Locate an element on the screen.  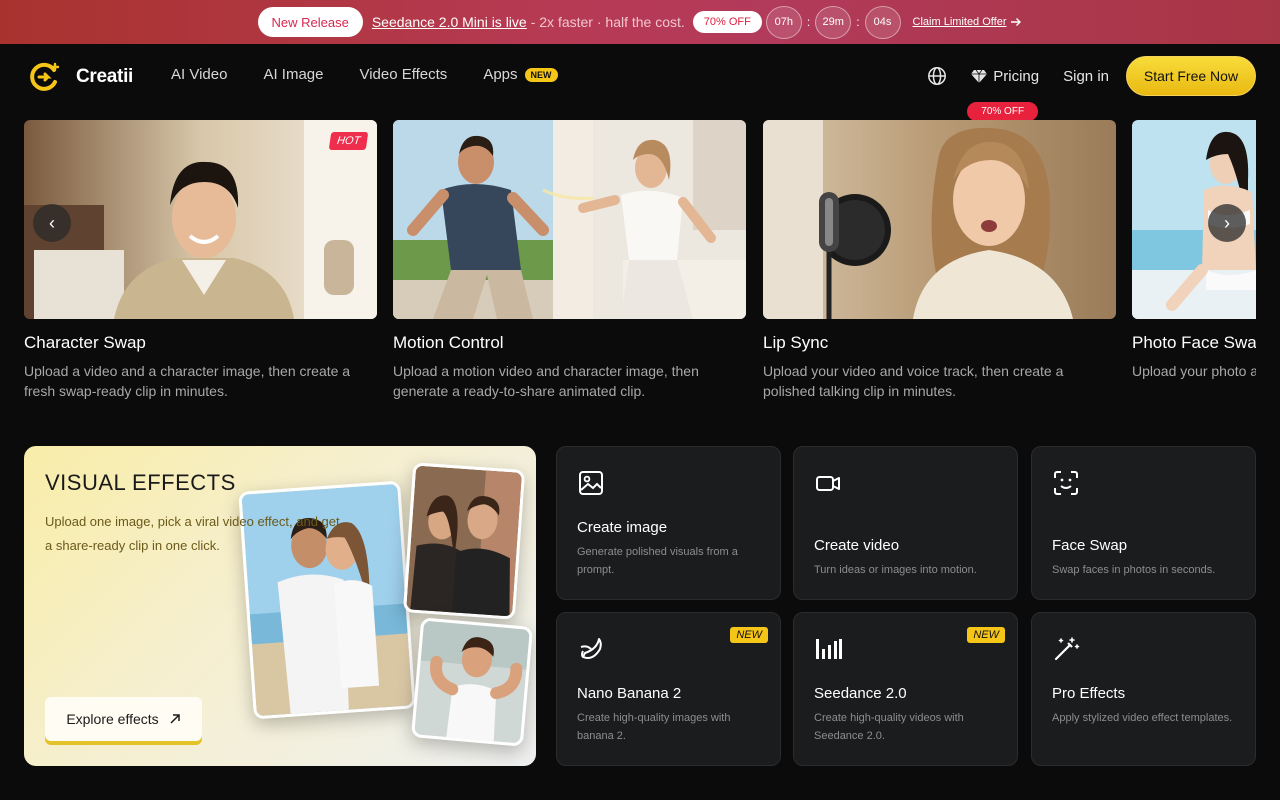
nav-right: Pricing 70% OFF Sign in Start Free Now is located at coordinates (1091, 88).